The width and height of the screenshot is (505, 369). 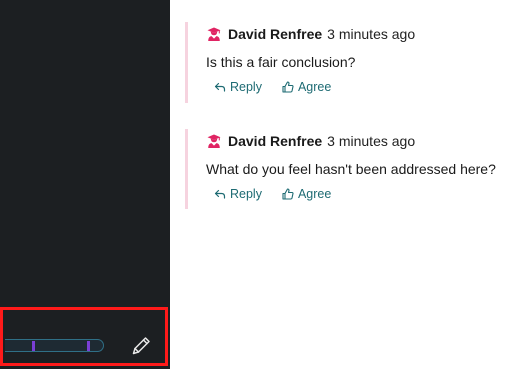 What do you see at coordinates (84, 336) in the screenshot?
I see `bottom-toolbar` at bounding box center [84, 336].